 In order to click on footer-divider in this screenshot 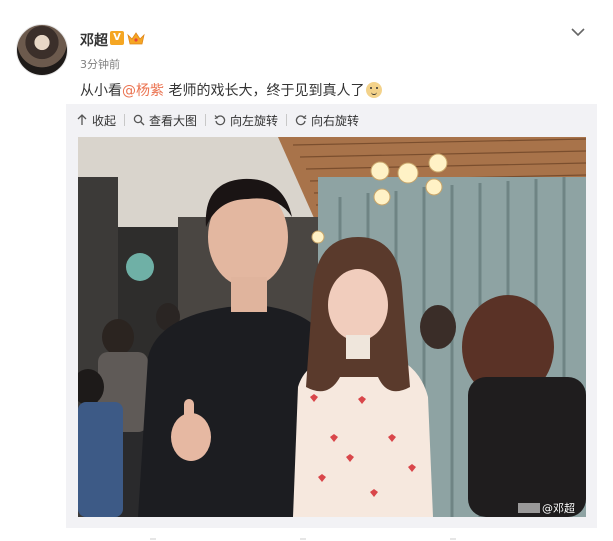, I will do `click(303, 539)`.